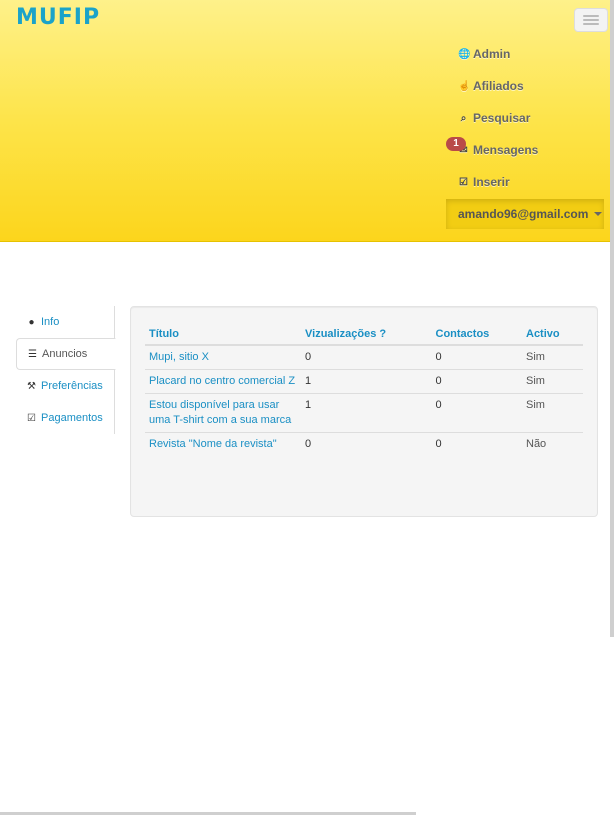  I want to click on sidebar-item-preferencias: ⚒ Preferências, so click(65, 386).